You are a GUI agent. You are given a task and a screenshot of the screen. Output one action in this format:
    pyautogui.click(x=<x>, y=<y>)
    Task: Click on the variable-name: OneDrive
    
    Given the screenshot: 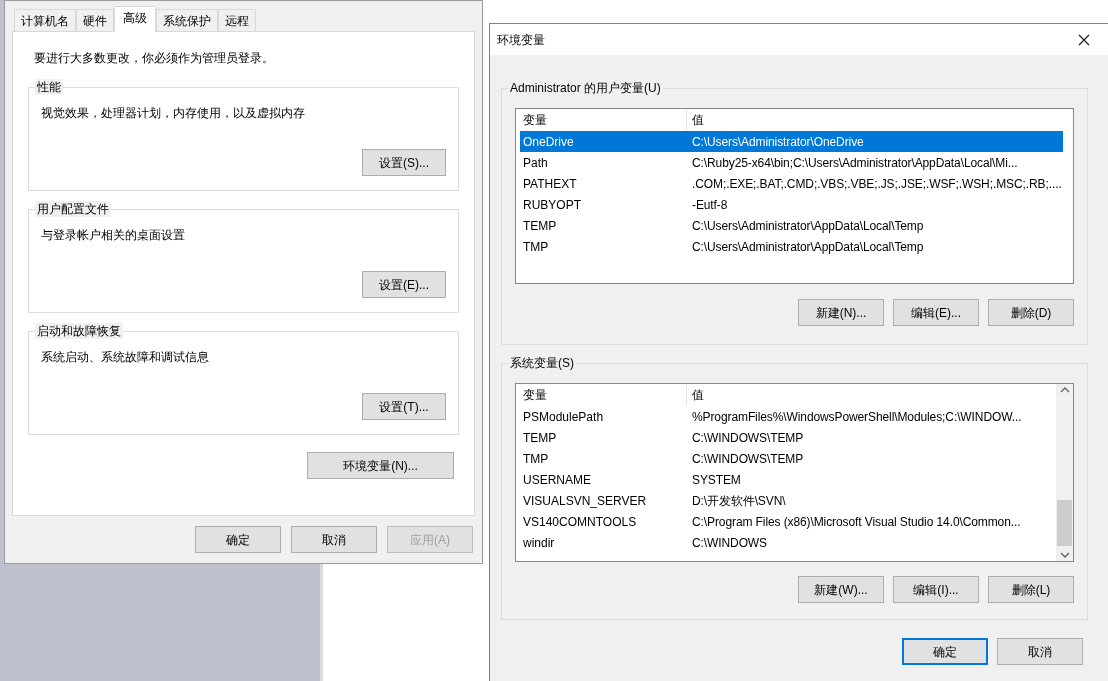 What is the action you would take?
    pyautogui.click(x=548, y=142)
    